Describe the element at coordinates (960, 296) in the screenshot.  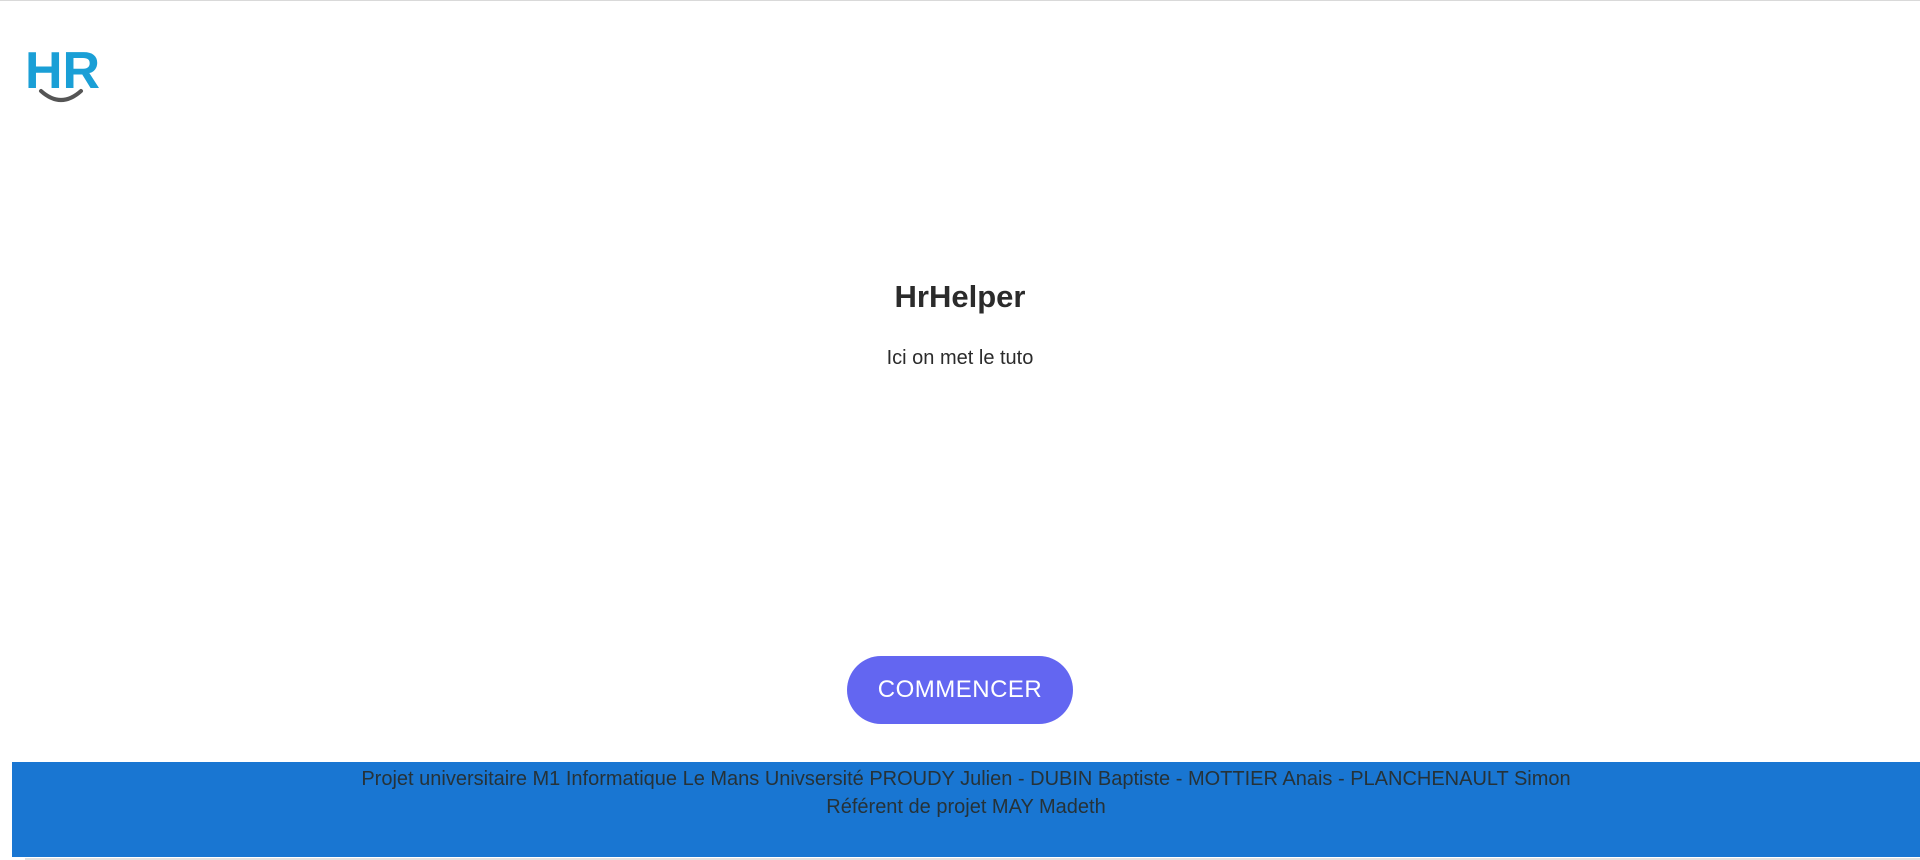
I see `page-title: HrHelper` at that location.